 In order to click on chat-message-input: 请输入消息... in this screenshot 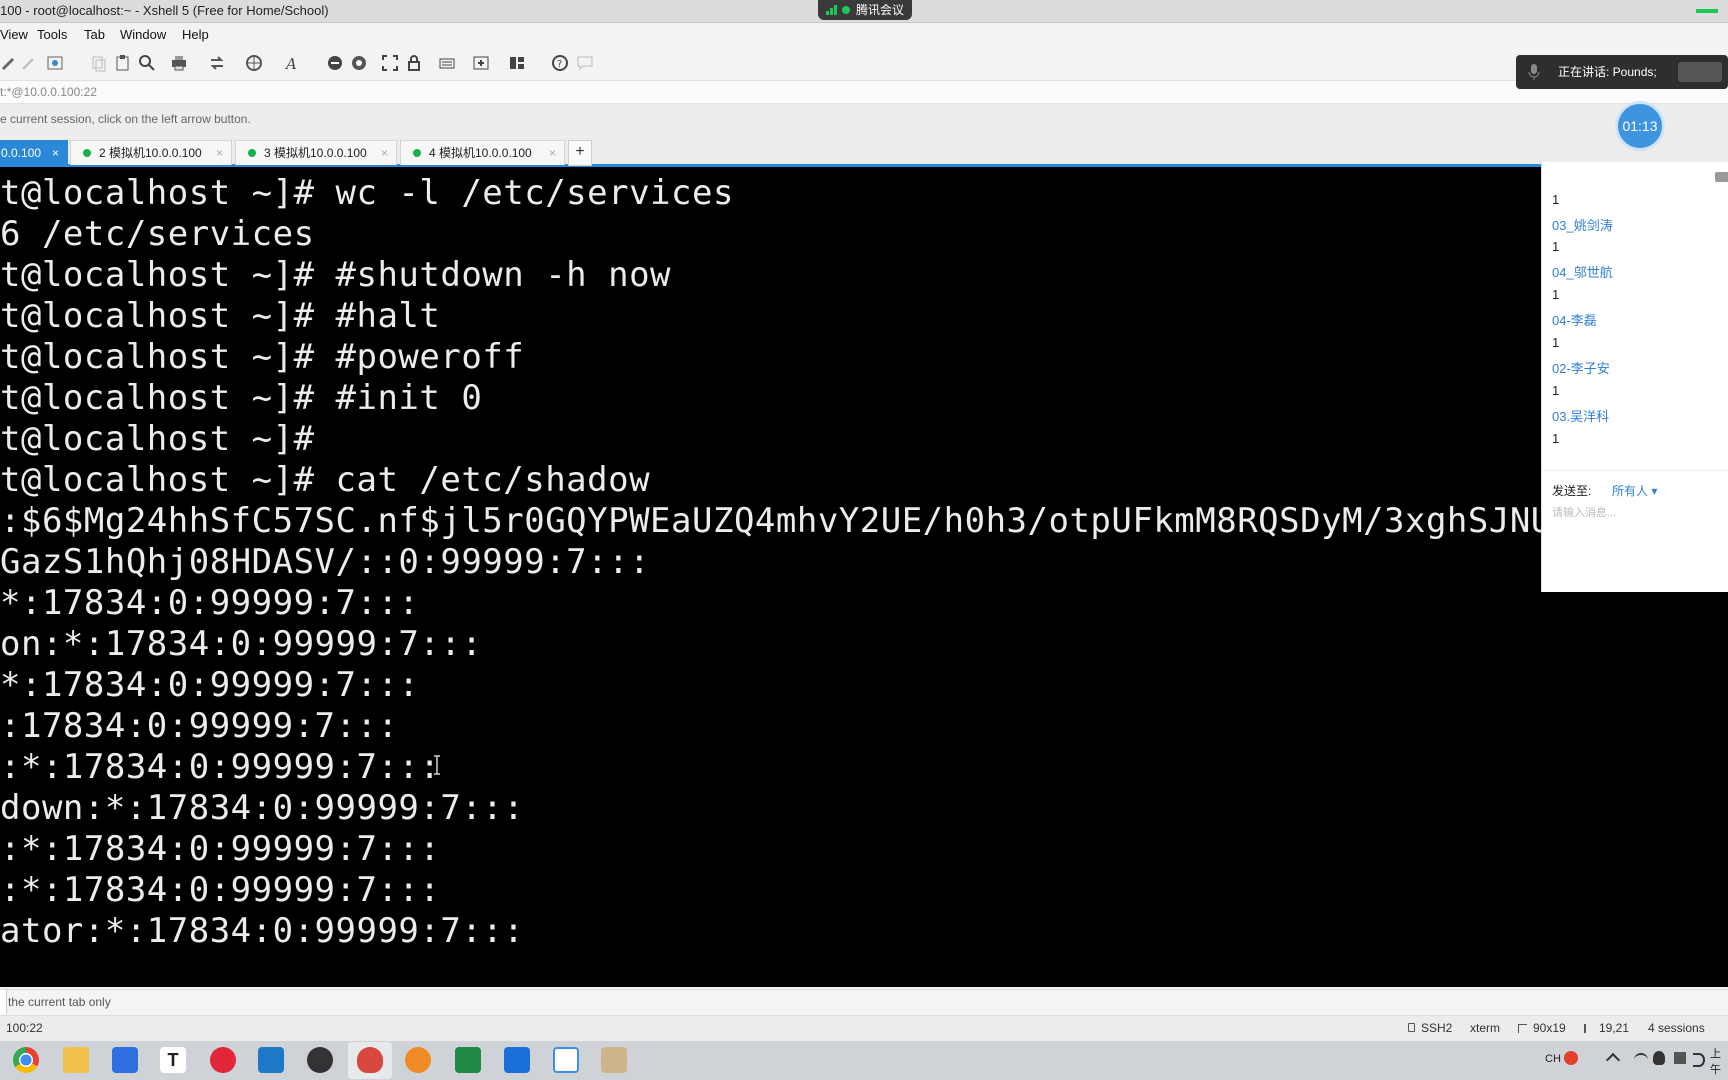, I will do `click(1632, 512)`.